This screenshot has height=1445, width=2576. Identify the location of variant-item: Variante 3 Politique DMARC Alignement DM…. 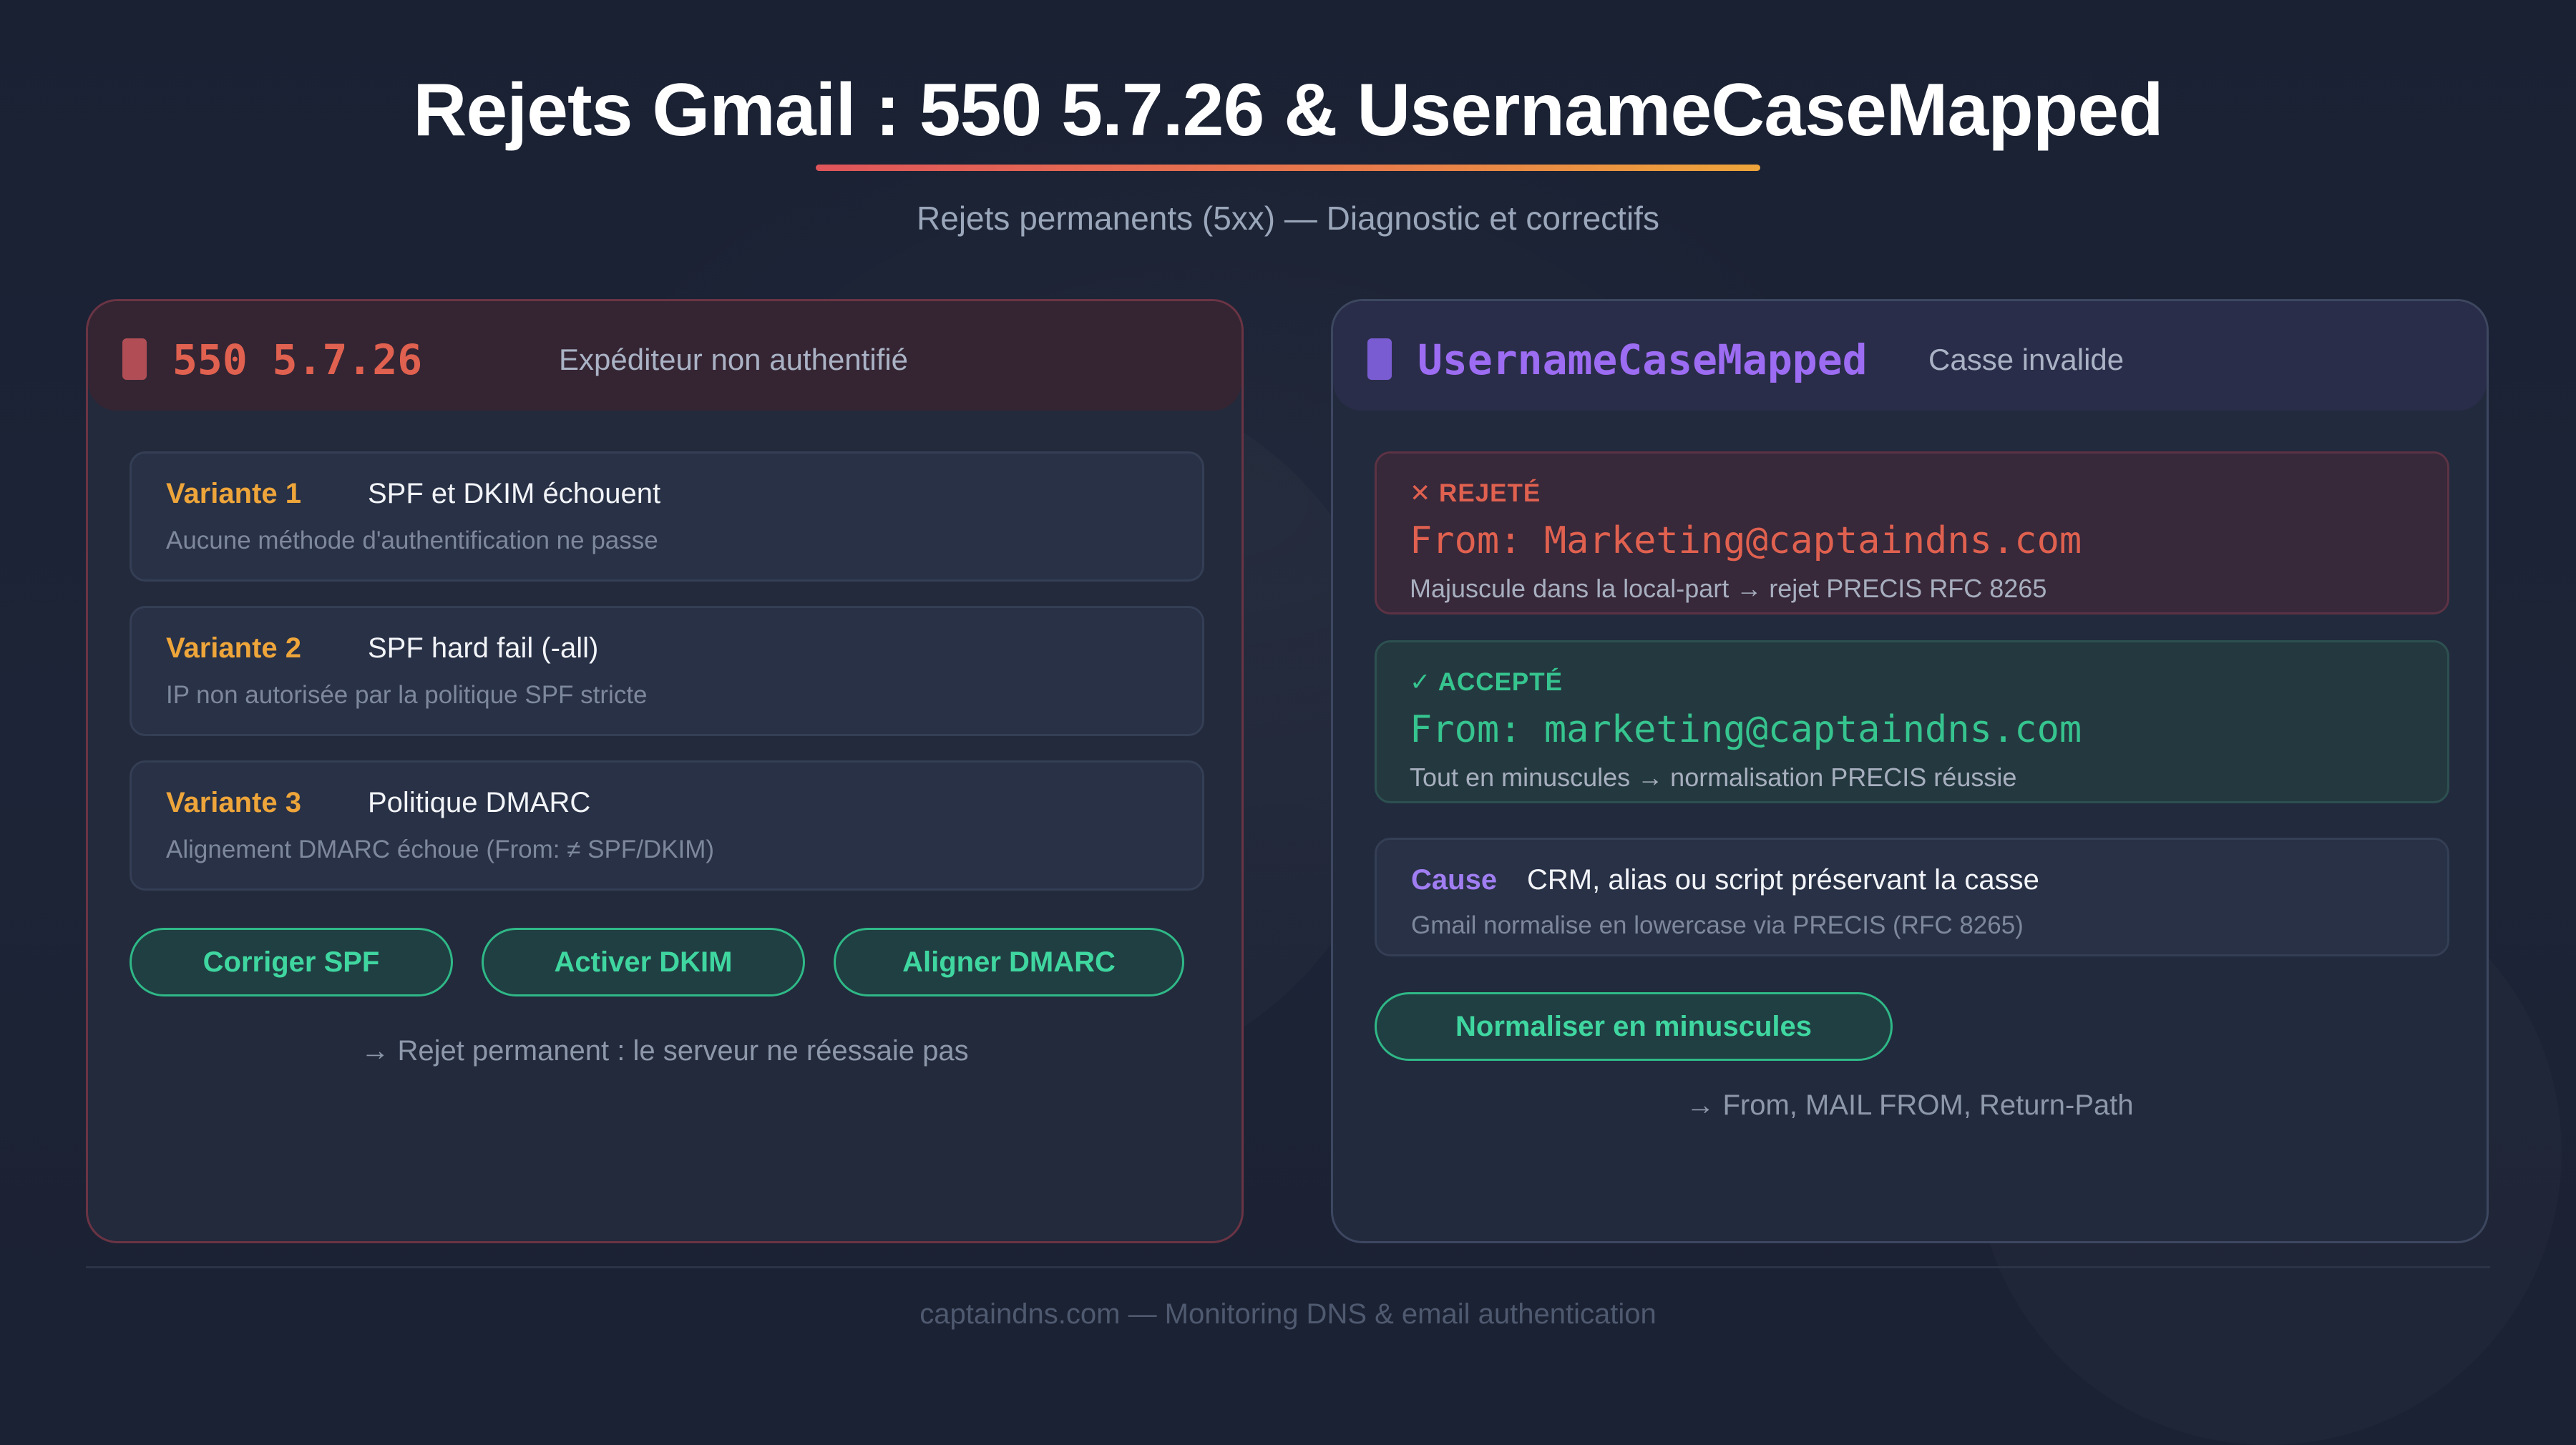
(667, 826).